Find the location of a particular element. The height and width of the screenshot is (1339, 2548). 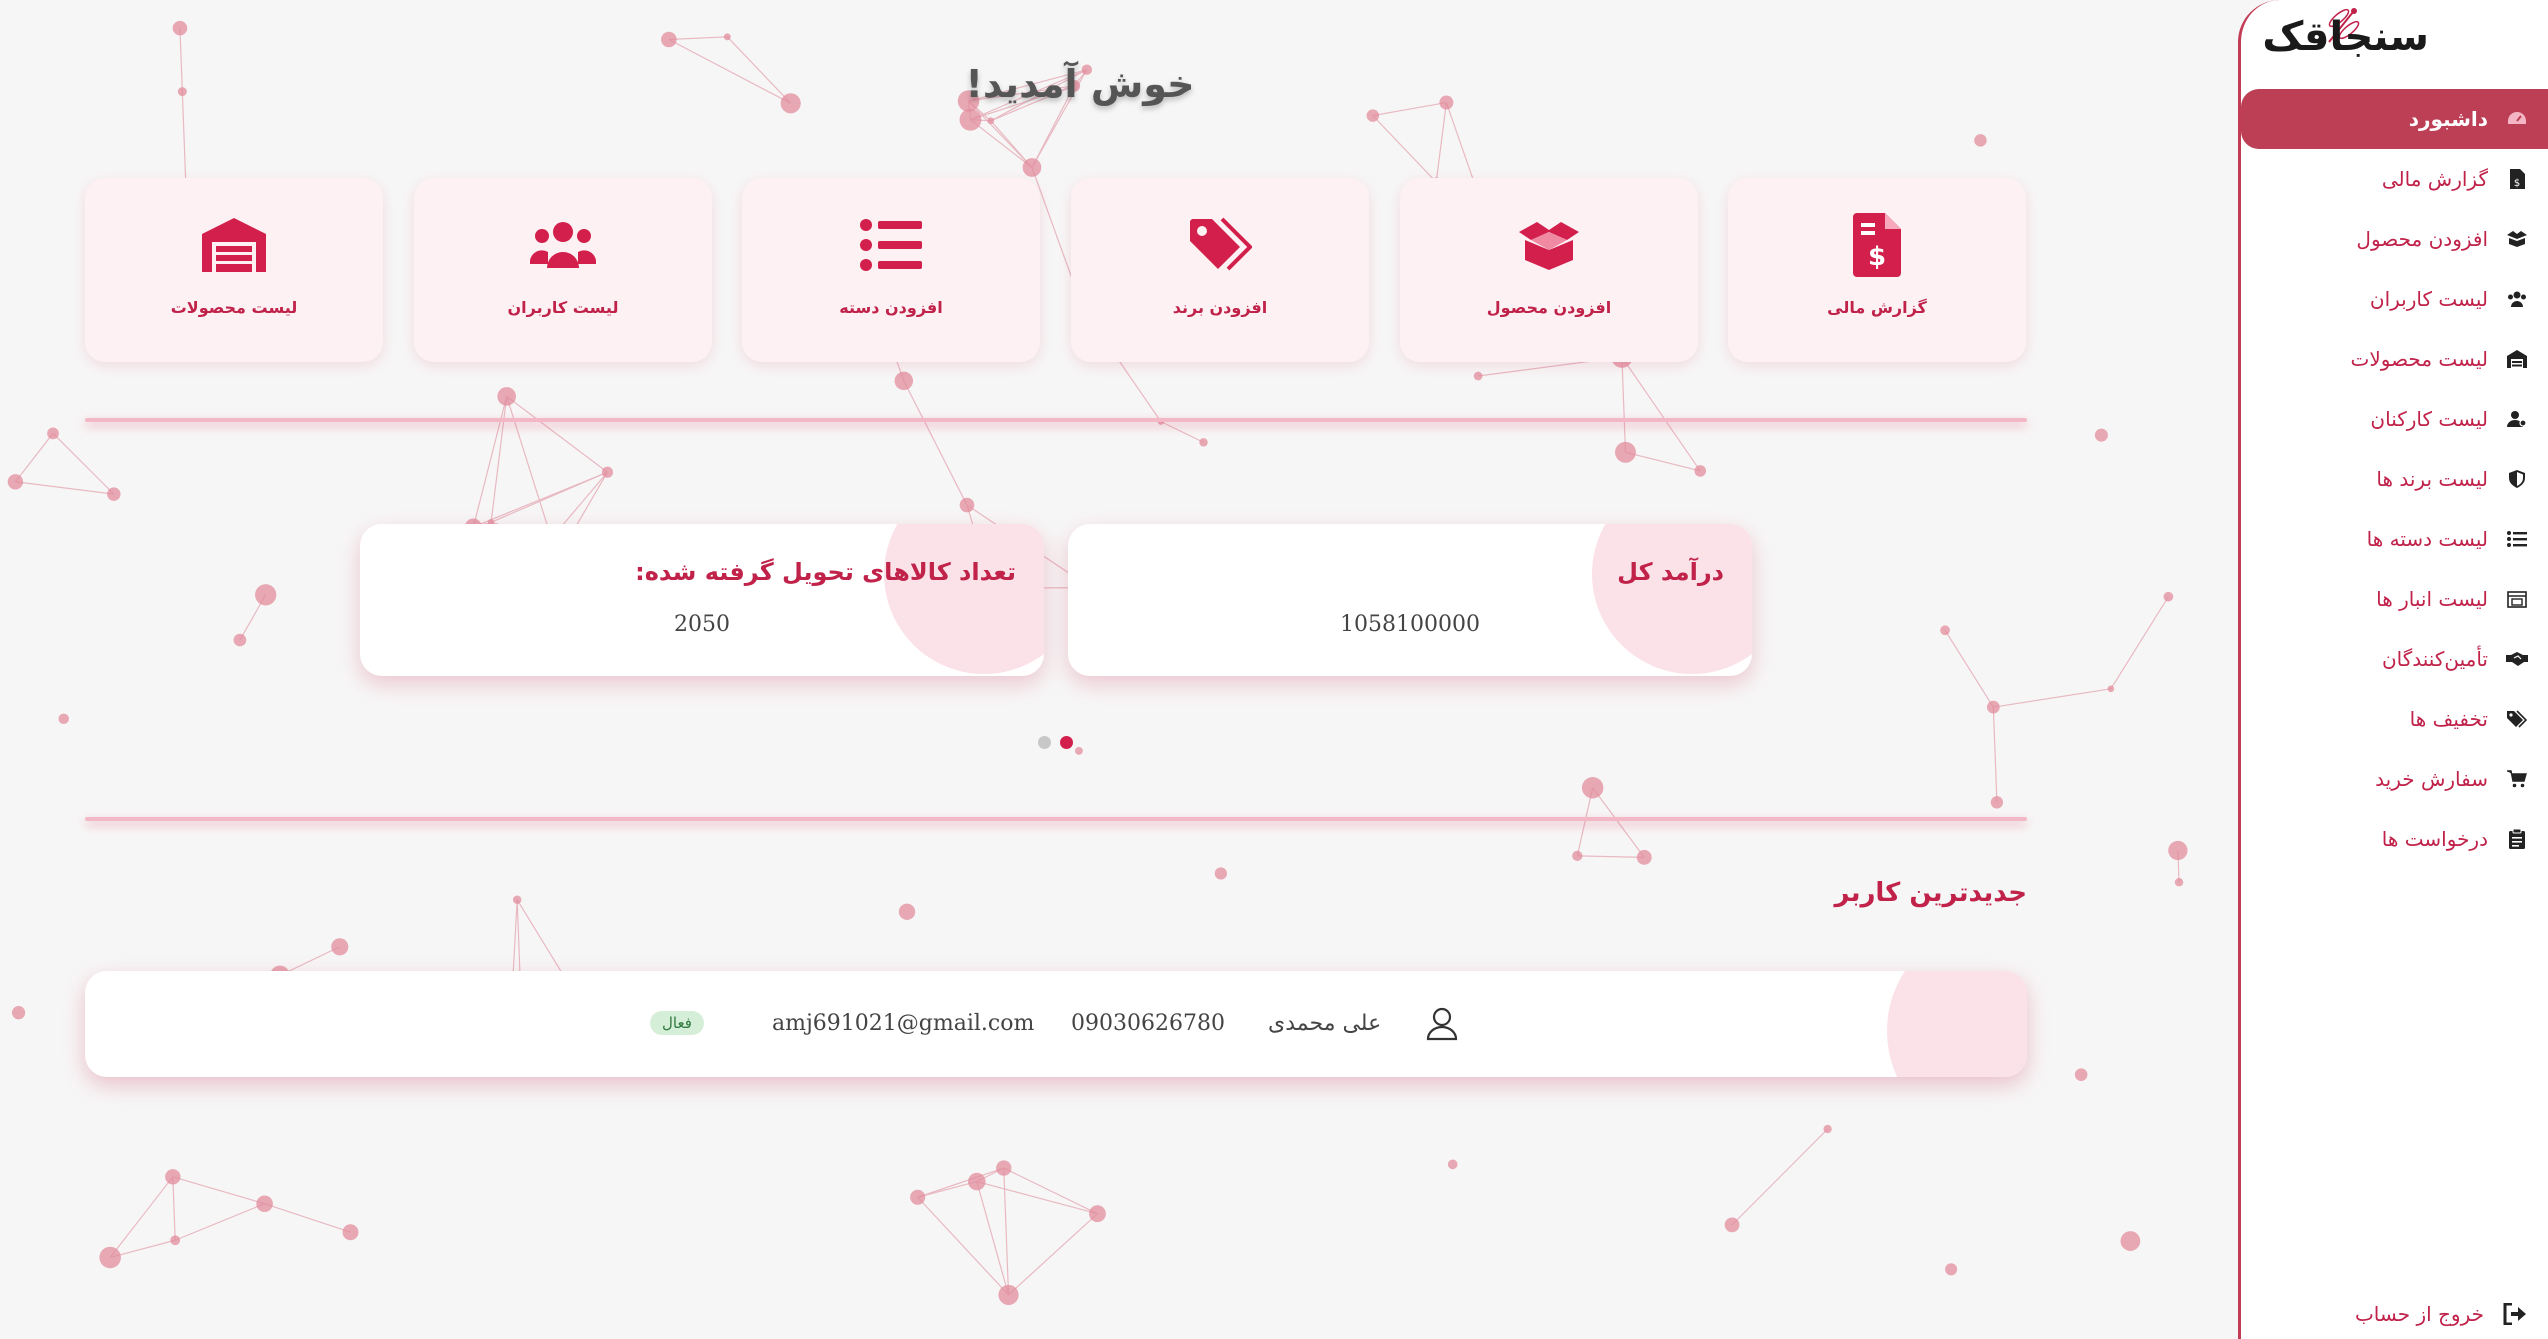

status-badge: فعال is located at coordinates (677, 1023).